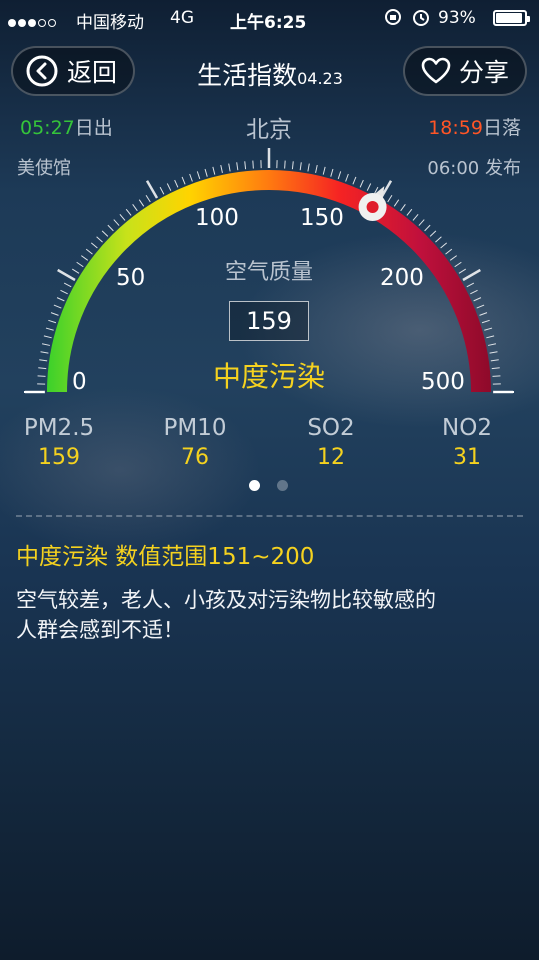 This screenshot has width=539, height=960. Describe the element at coordinates (165, 557) in the screenshot. I see `level-range-heading: 中度污染 数值范围151~200` at that location.